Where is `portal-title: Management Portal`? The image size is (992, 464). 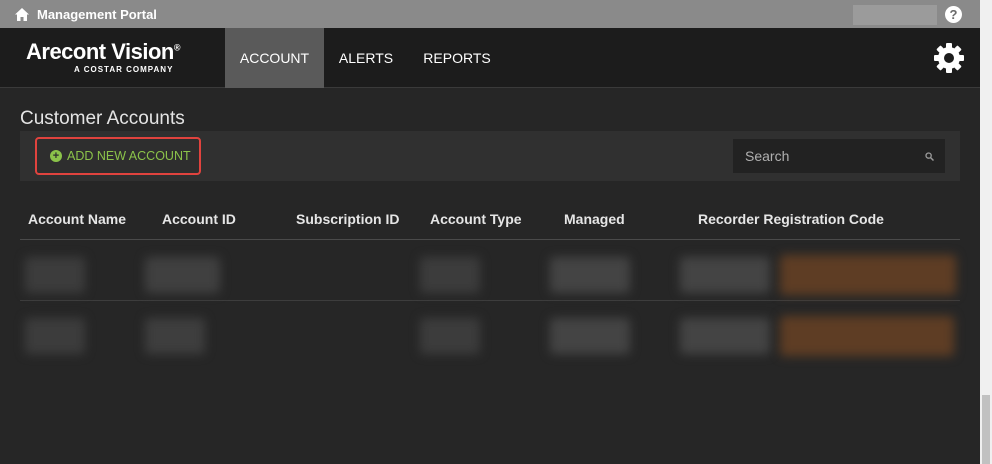
portal-title: Management Portal is located at coordinates (97, 14).